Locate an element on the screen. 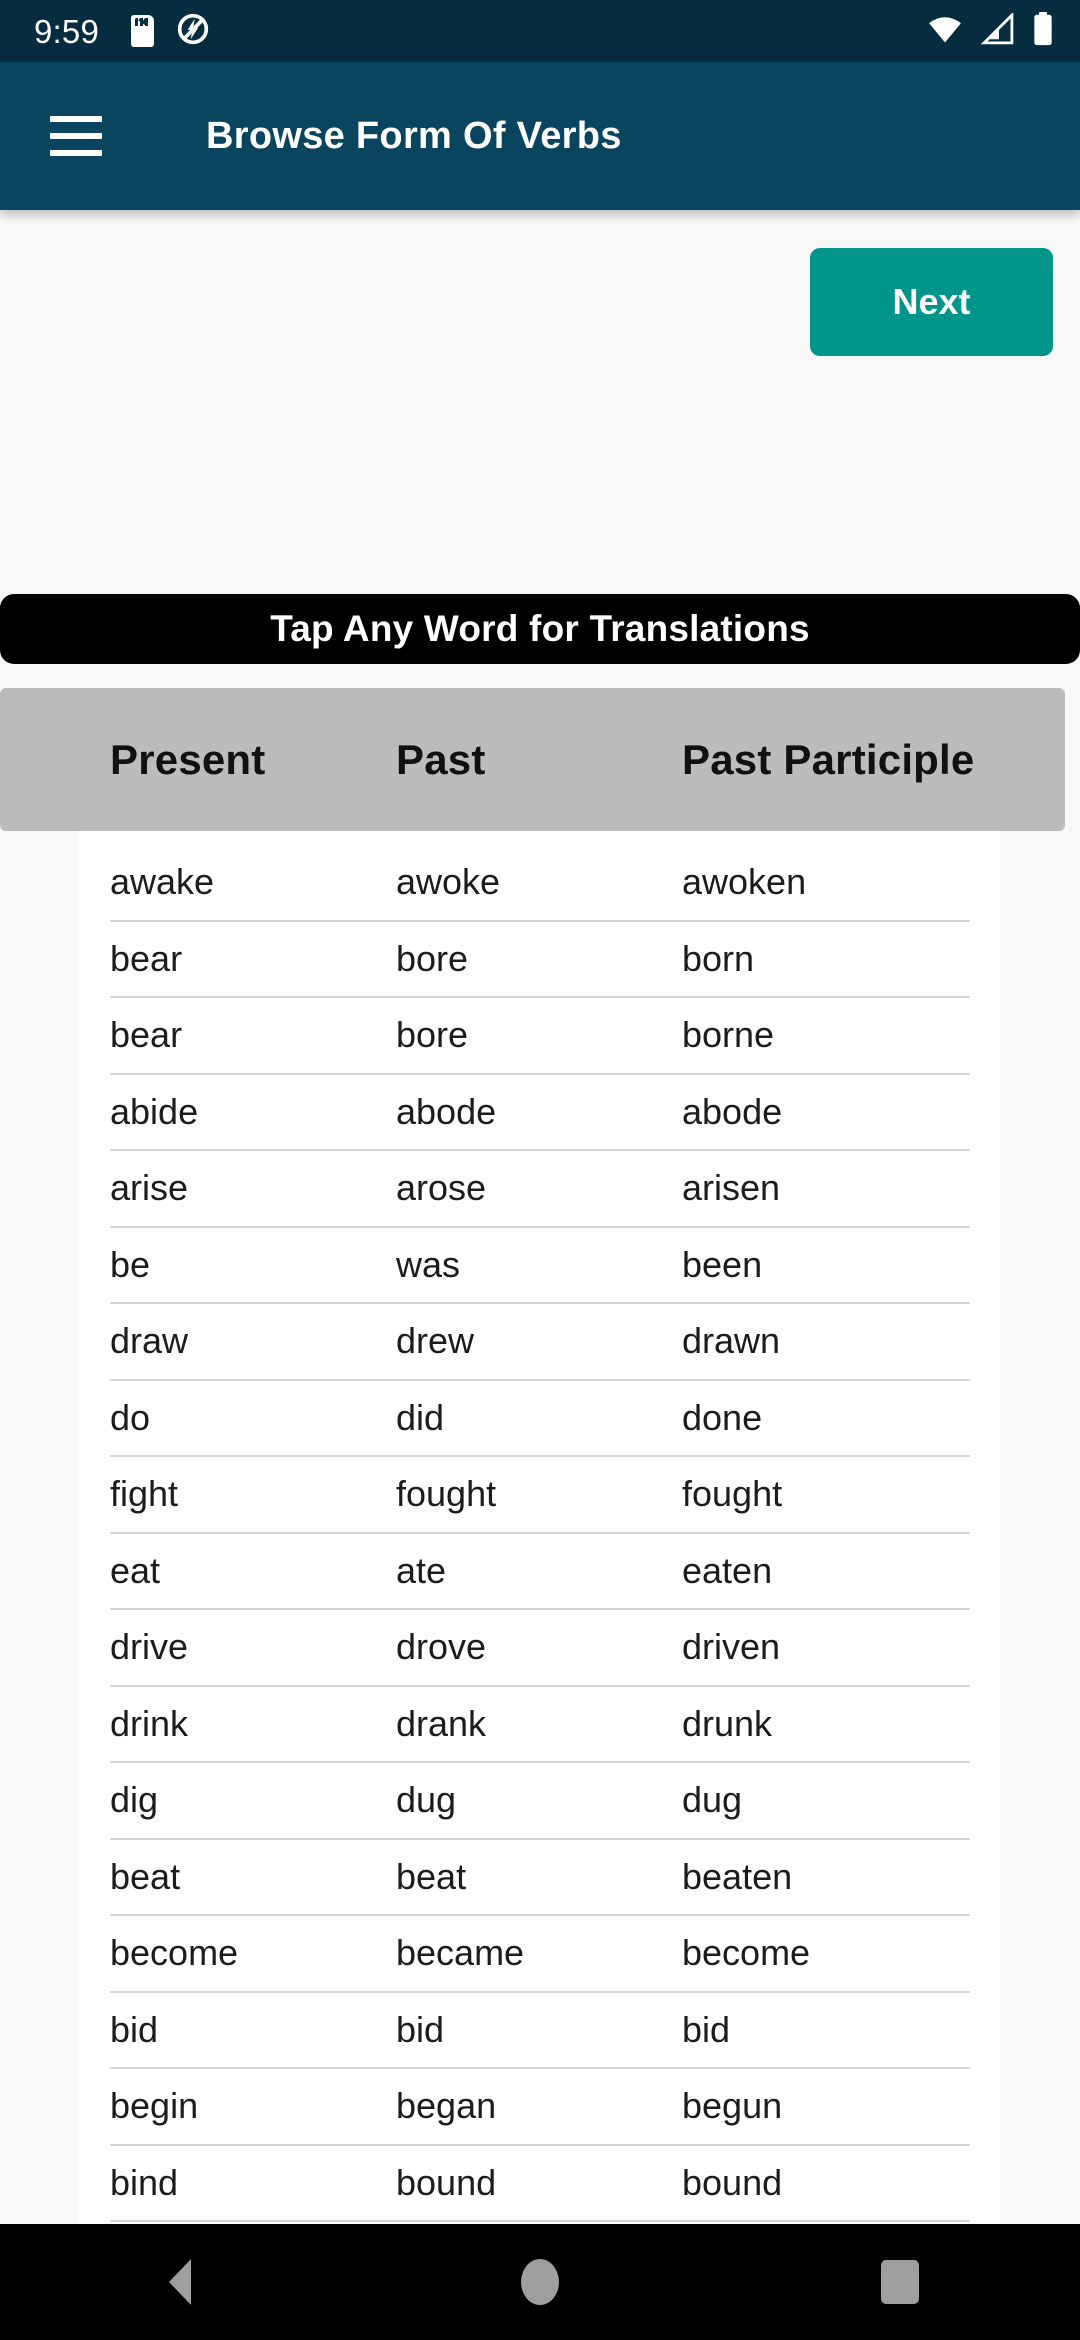 This screenshot has height=2340, width=1080. verb-cell: done is located at coordinates (722, 1418).